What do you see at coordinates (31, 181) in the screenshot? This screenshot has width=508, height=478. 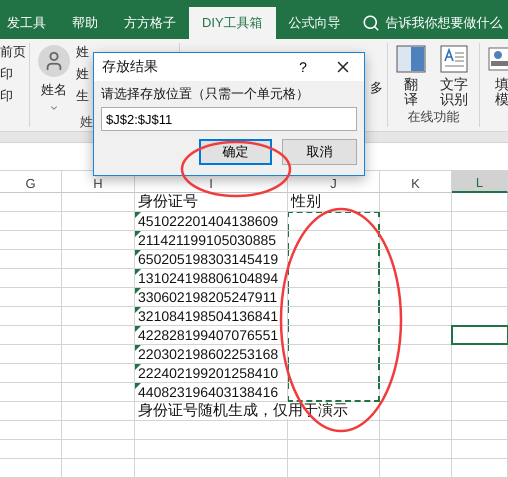 I see `column-header: G` at bounding box center [31, 181].